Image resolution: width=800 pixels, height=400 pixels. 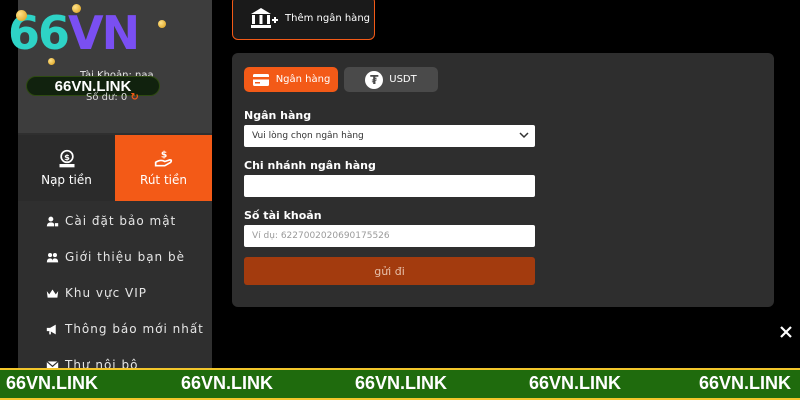 What do you see at coordinates (66, 180) in the screenshot?
I see `deposit-label: Nạp tiền` at bounding box center [66, 180].